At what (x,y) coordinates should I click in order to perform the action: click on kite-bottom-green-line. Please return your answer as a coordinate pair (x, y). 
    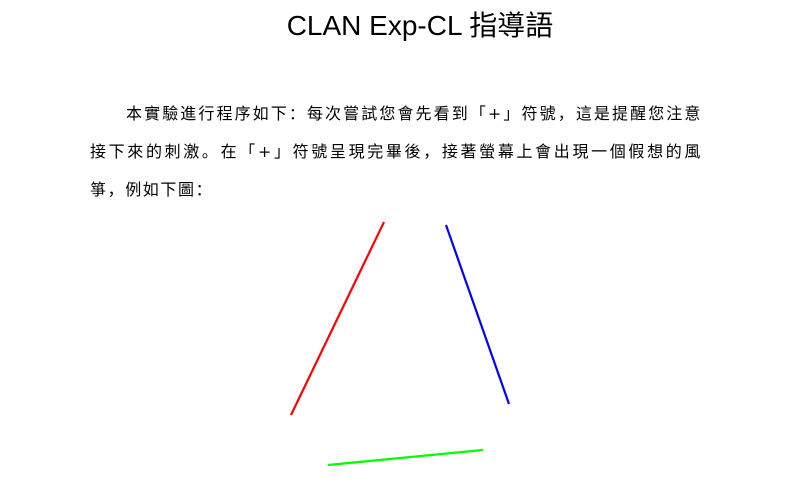
    Looking at the image, I should click on (405, 457).